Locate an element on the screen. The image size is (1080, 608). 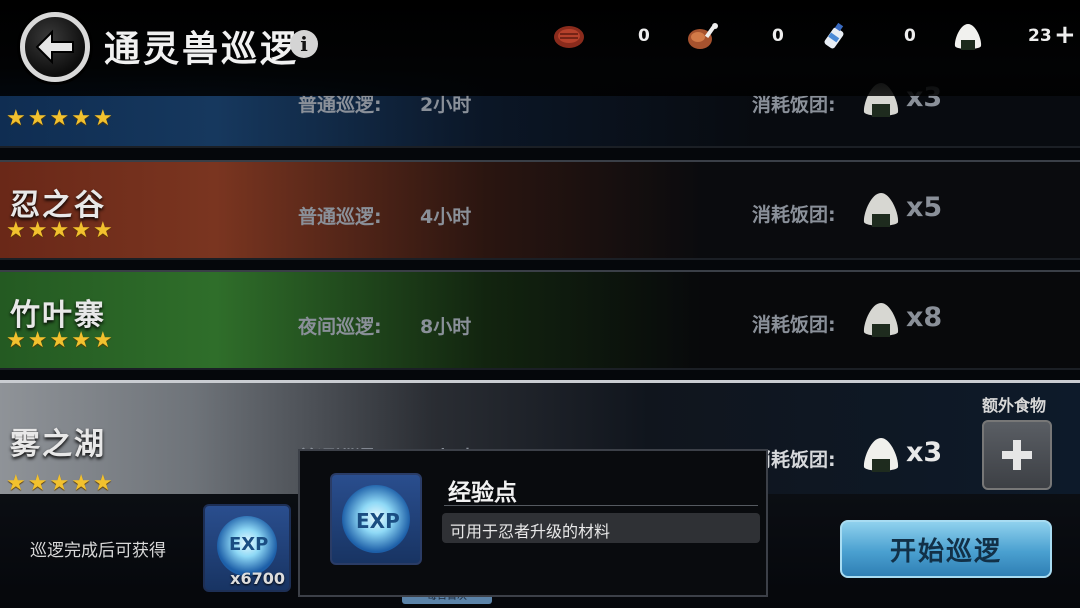
page-title: 通灵兽巡逻 is located at coordinates (202, 49).